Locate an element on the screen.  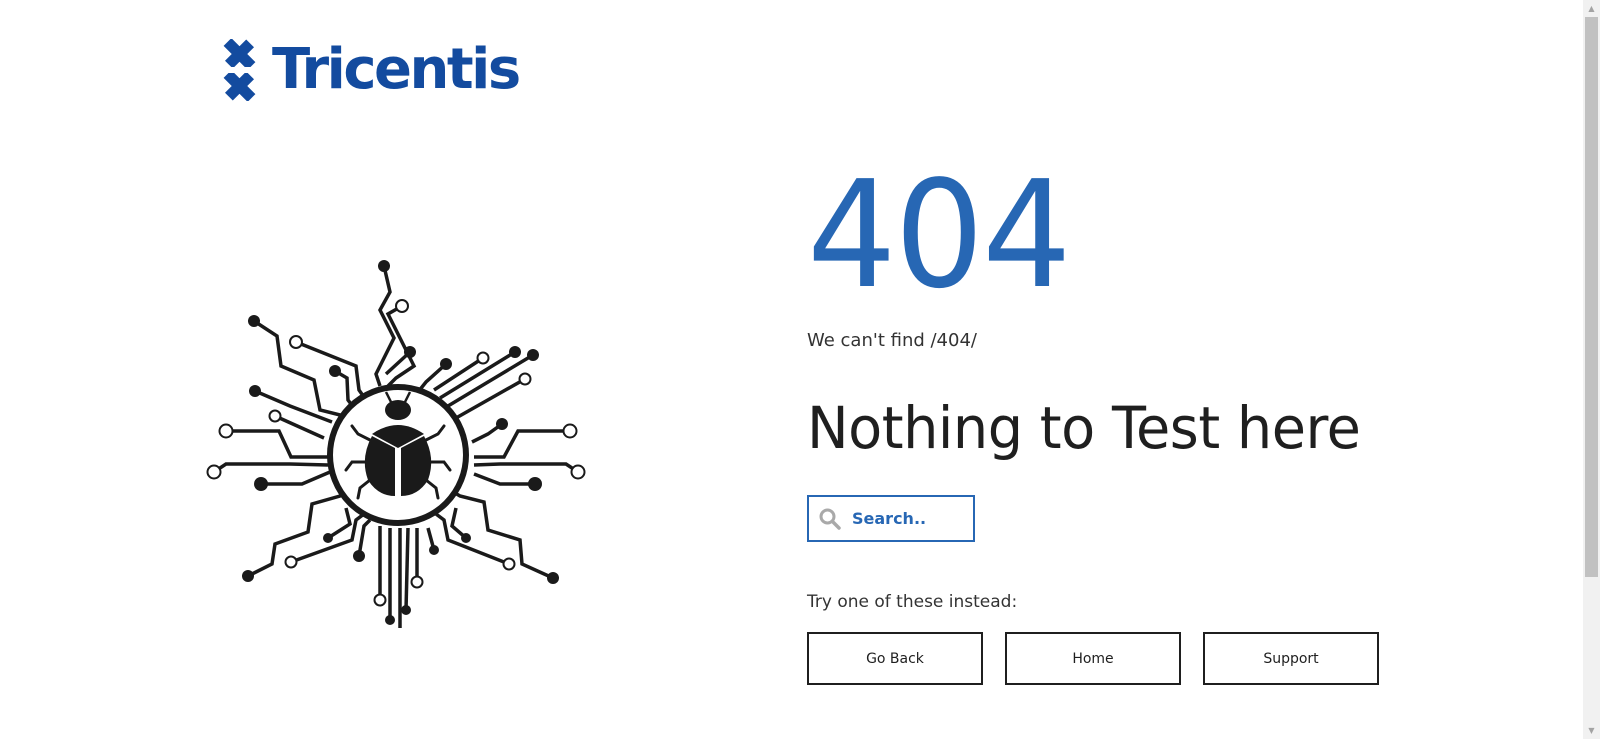
bug-circuit-illustration is located at coordinates (396, 444).